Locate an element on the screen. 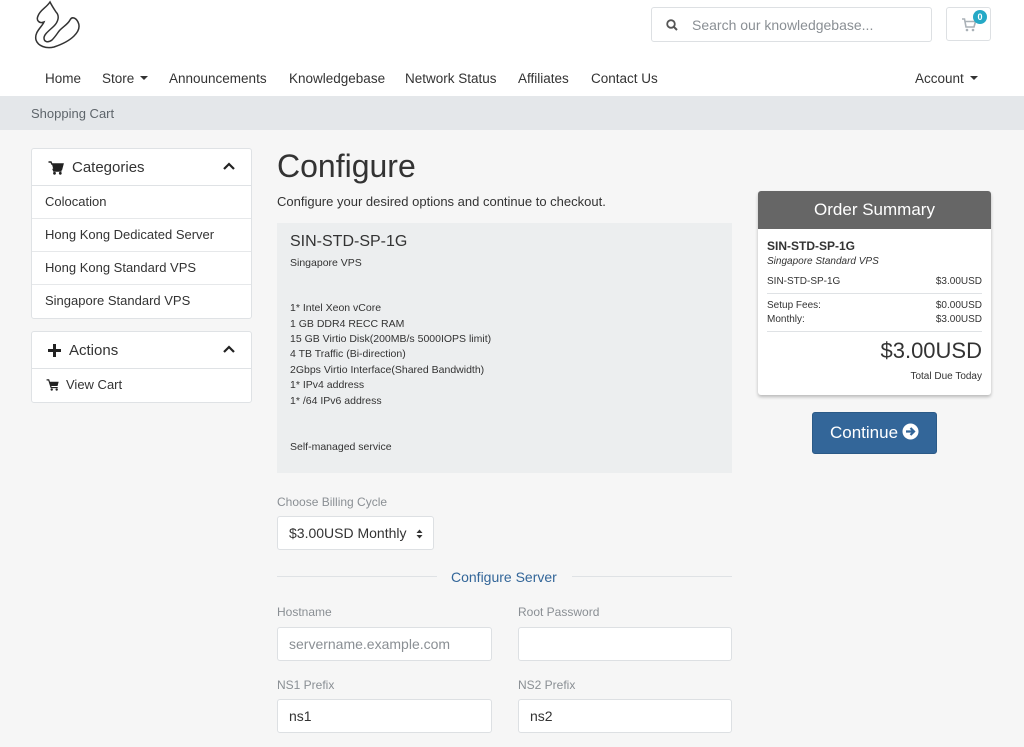 This screenshot has width=1024, height=747. page-title: Configure is located at coordinates (346, 166).